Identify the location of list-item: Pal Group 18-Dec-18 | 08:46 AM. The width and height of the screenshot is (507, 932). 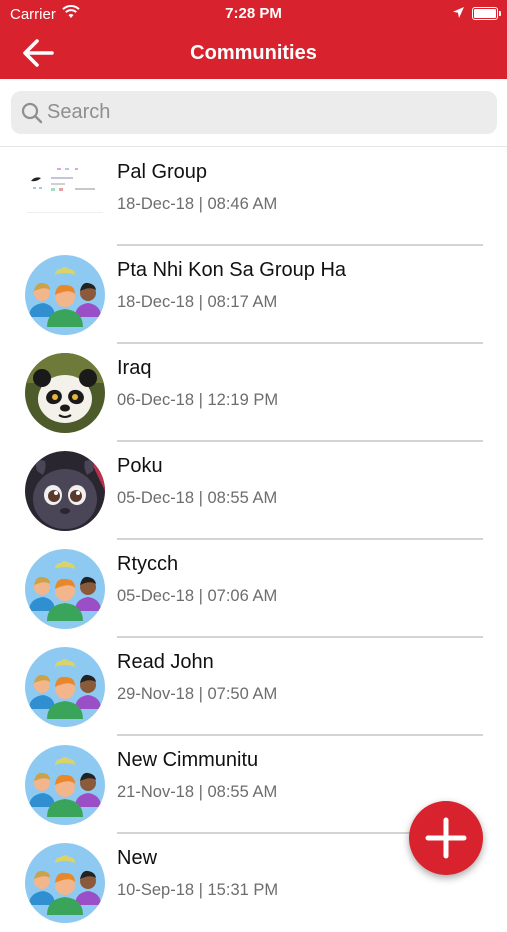
(253, 197).